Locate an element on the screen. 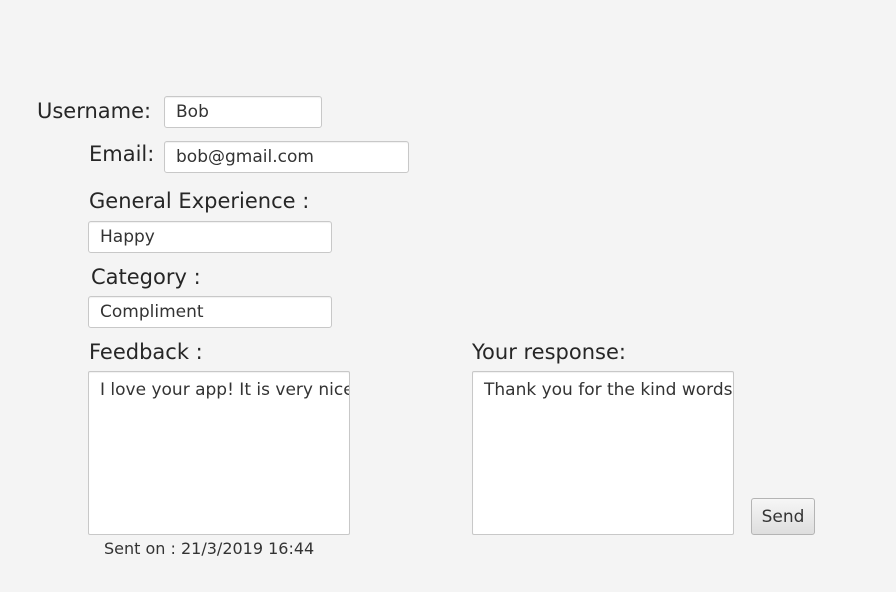  general-experience-field: Happy is located at coordinates (210, 237).